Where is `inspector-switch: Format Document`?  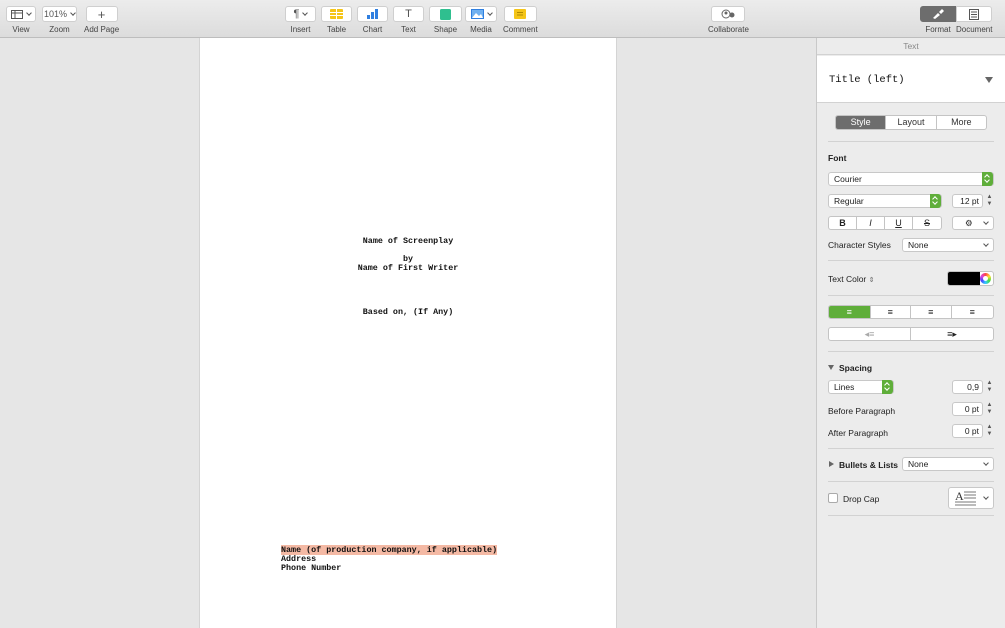 inspector-switch: Format Document is located at coordinates (956, 20).